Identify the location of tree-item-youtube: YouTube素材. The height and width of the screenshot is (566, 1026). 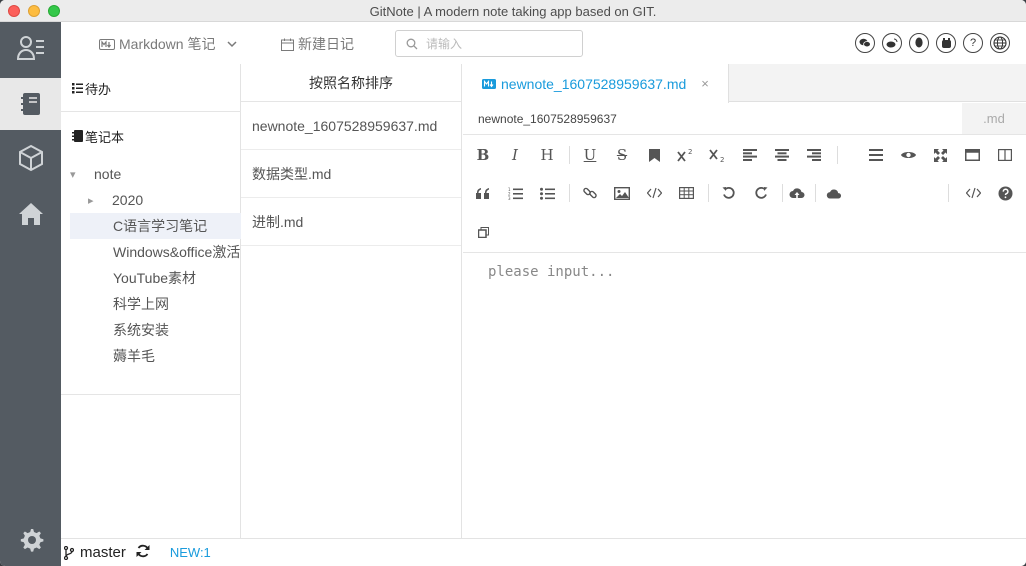
(155, 278).